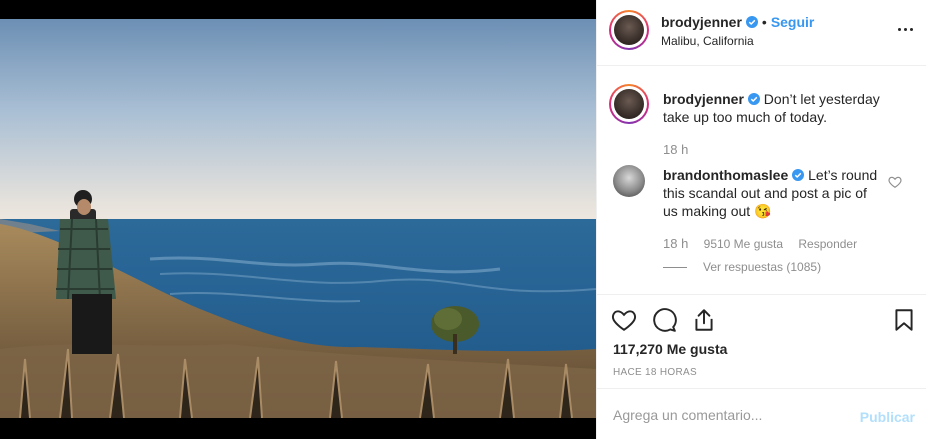  What do you see at coordinates (761, 341) in the screenshot?
I see `post-actions: 117,270 Me gusta HACE 18 HORAS` at bounding box center [761, 341].